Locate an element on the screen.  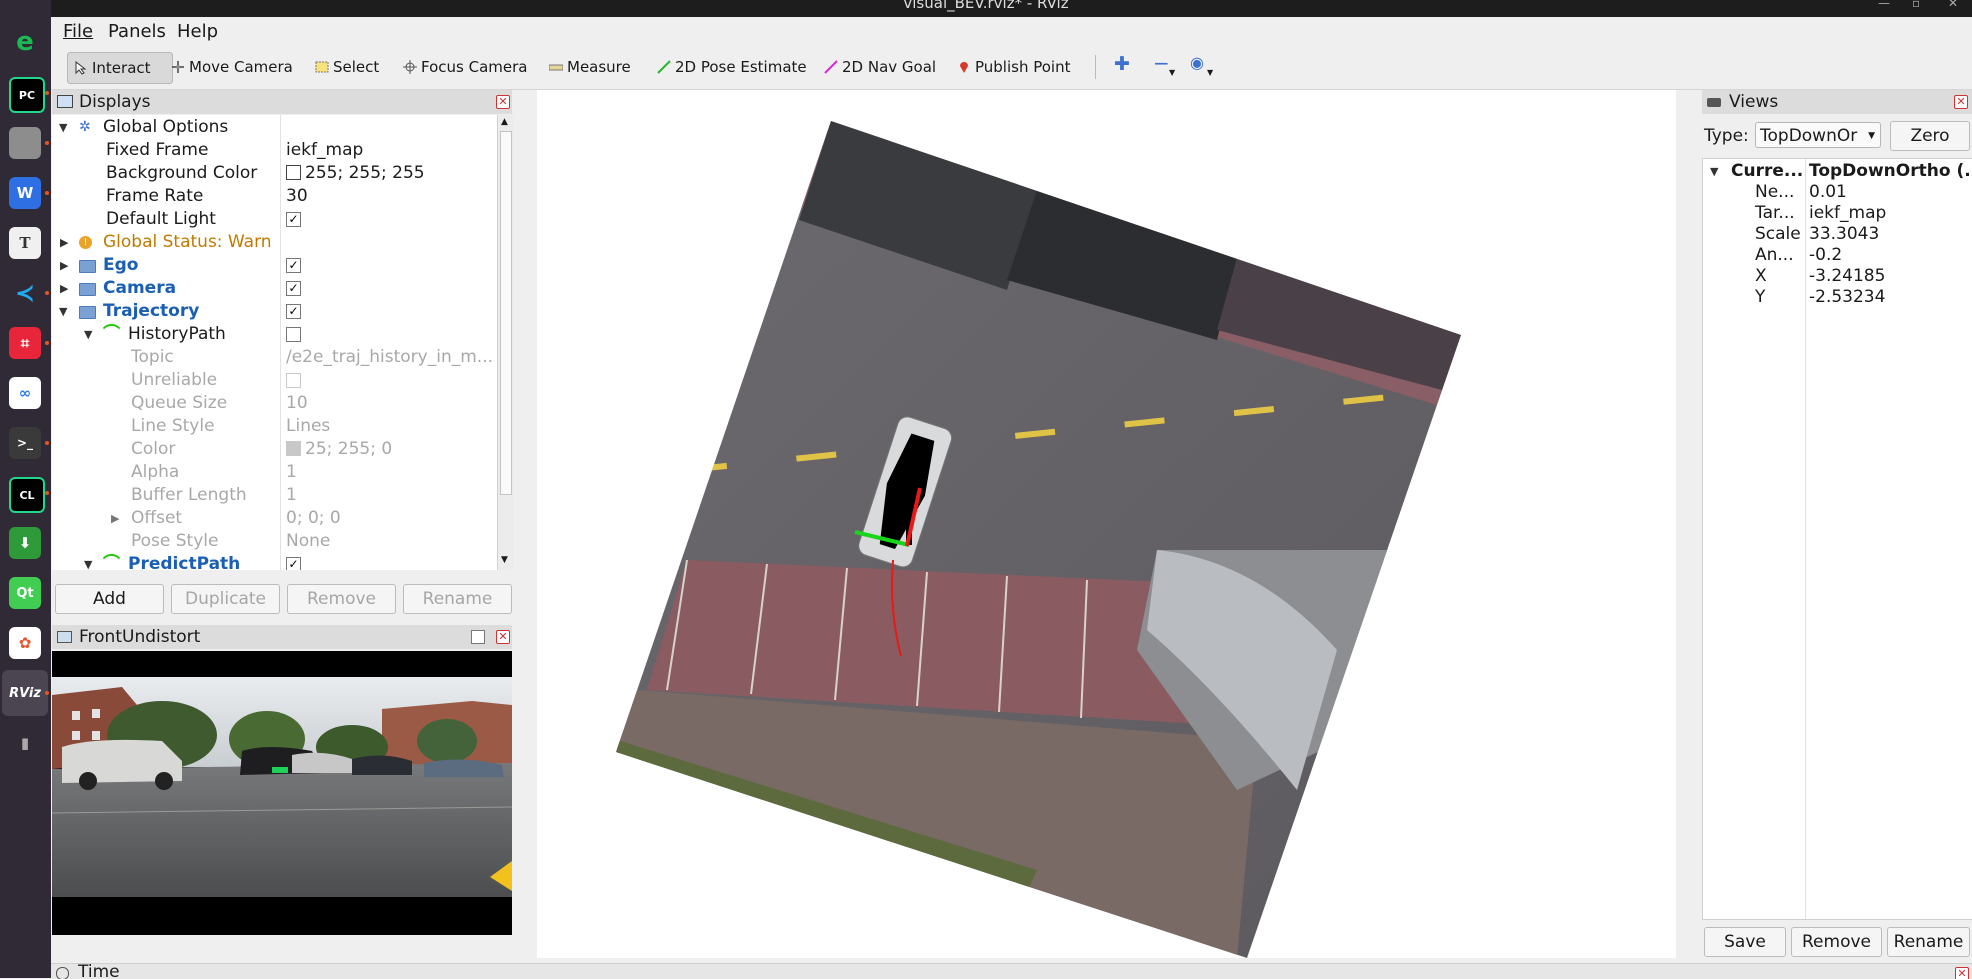
dock-files-icon is located at coordinates (25, 143).